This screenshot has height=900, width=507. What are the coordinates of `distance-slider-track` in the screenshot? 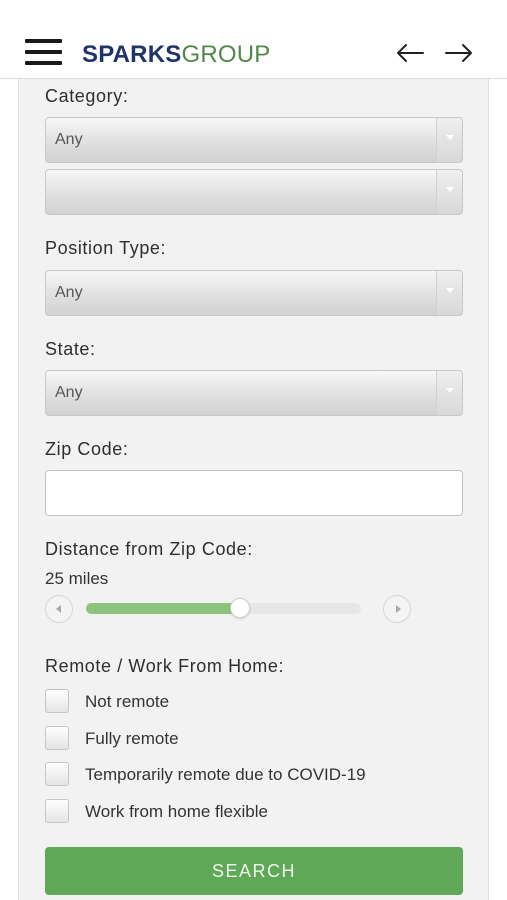 It's located at (223, 608).